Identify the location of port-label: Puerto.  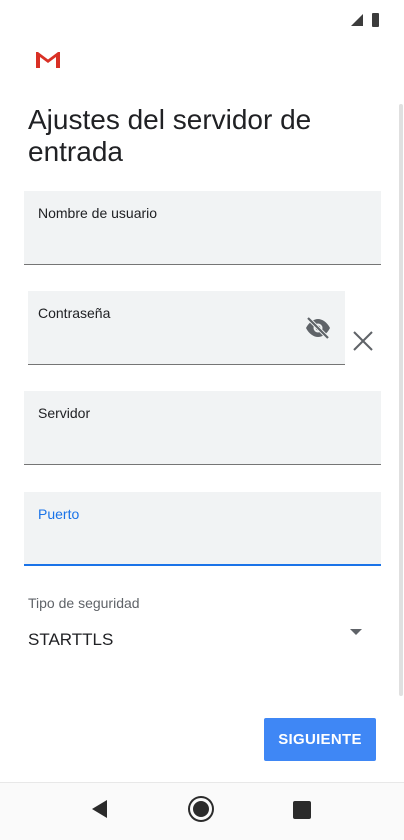
(59, 514).